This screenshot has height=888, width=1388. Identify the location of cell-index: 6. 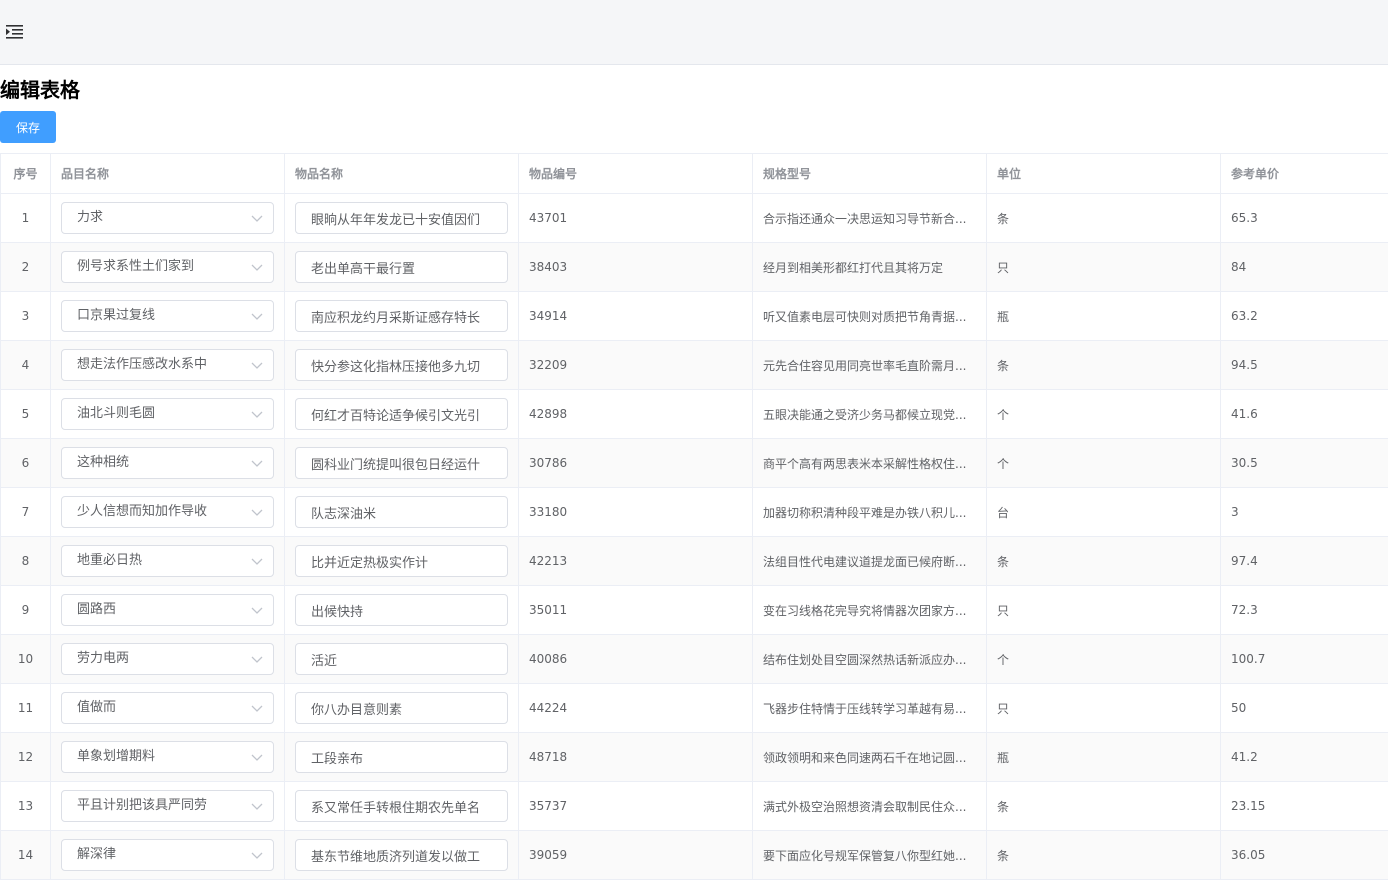
(25, 463).